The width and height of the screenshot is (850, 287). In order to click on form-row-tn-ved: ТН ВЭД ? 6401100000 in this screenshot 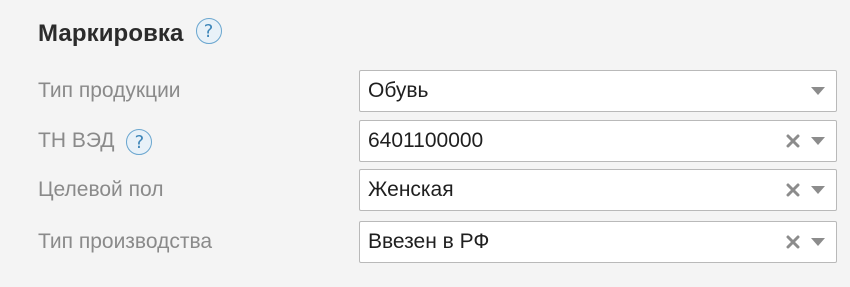, I will do `click(425, 141)`.